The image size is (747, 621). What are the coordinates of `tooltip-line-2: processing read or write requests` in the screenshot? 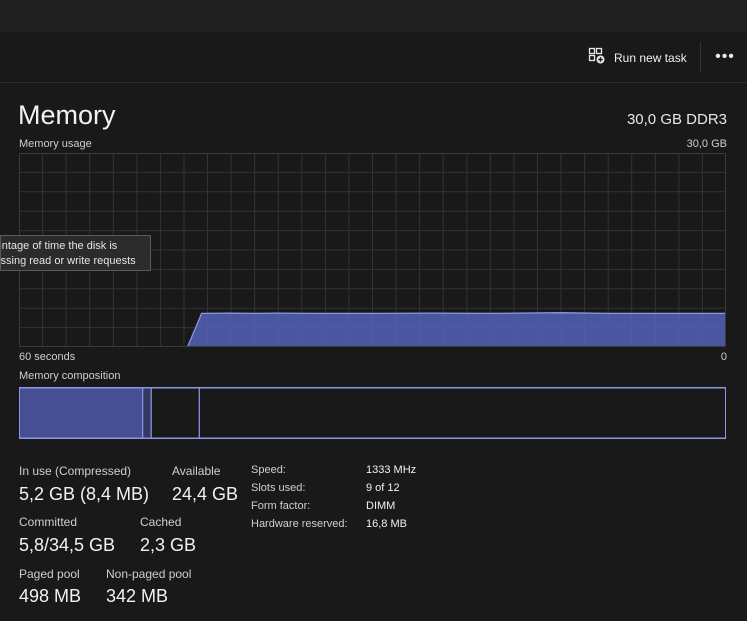 It's located at (68, 261).